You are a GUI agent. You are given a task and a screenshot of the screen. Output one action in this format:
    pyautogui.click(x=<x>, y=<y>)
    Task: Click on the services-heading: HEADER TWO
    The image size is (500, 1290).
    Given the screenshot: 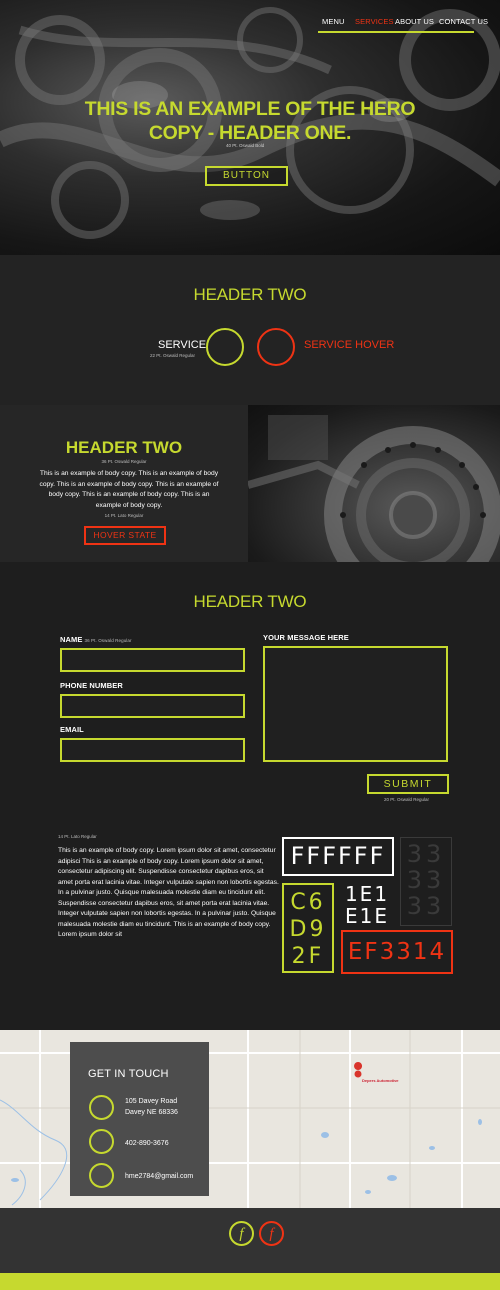 What is the action you would take?
    pyautogui.click(x=250, y=294)
    